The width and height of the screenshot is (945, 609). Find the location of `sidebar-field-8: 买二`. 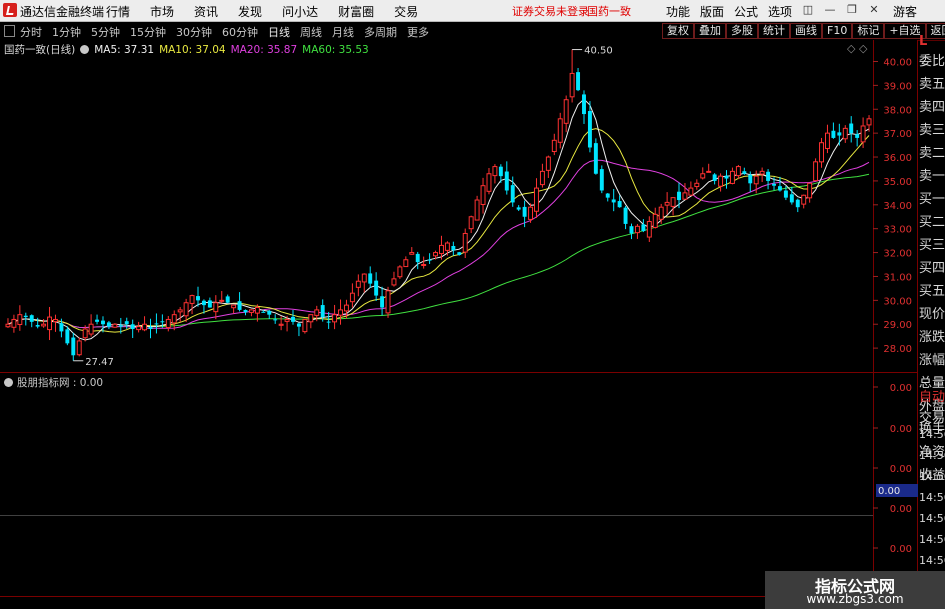

sidebar-field-8: 买二 is located at coordinates (932, 222).